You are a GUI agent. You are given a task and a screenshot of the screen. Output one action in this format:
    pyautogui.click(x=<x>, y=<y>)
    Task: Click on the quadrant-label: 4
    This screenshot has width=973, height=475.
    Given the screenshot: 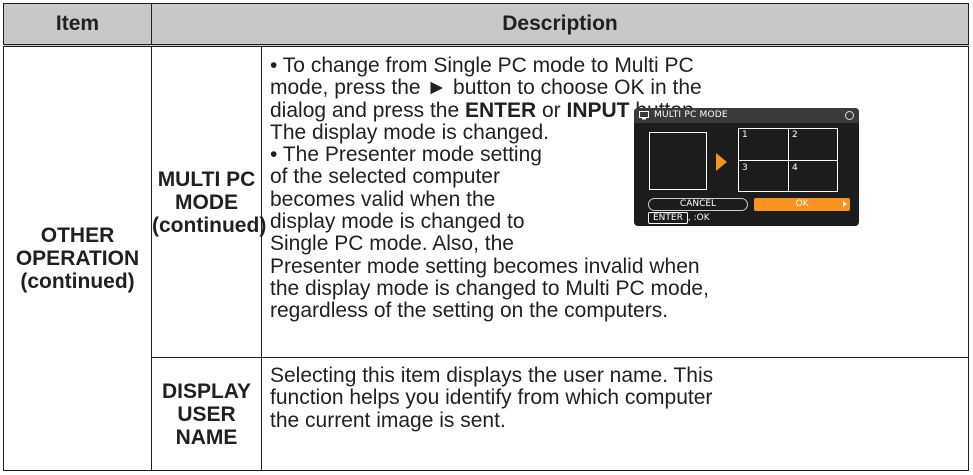 What is the action you would take?
    pyautogui.click(x=795, y=168)
    